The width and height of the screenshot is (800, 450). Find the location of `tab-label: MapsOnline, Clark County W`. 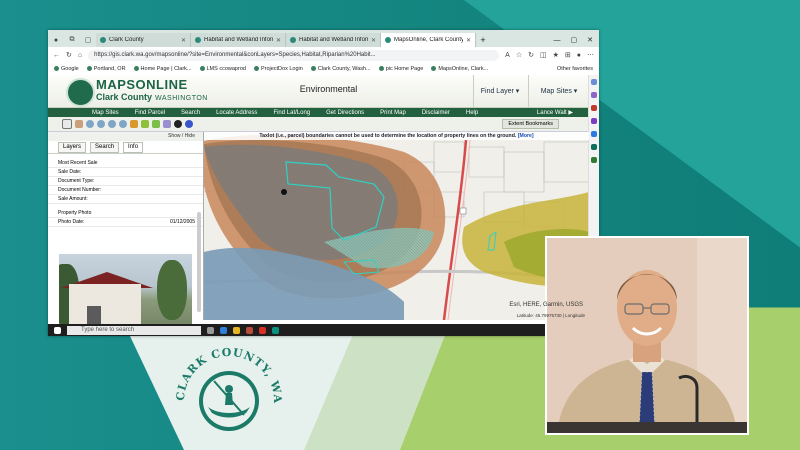

tab-label: MapsOnline, Clark County W is located at coordinates (428, 40).